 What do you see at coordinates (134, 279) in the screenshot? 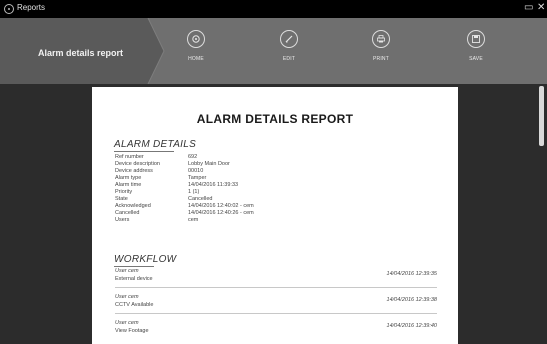
I see `workflow-action: External device` at bounding box center [134, 279].